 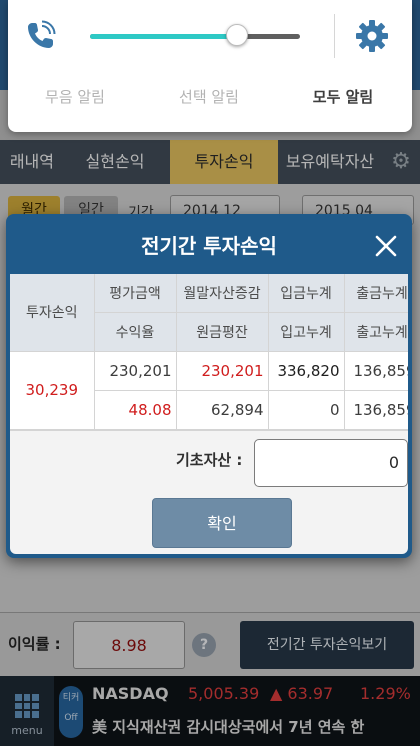 I want to click on close-icon, so click(x=386, y=246).